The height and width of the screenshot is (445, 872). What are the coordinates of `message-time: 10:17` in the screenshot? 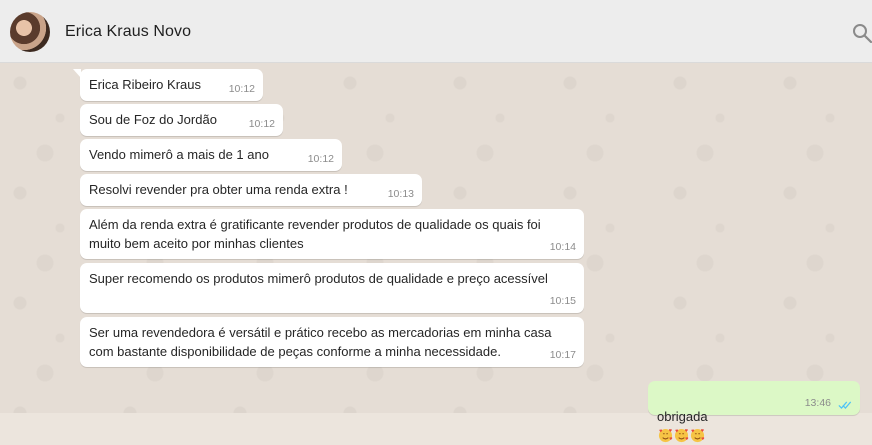 It's located at (562, 355).